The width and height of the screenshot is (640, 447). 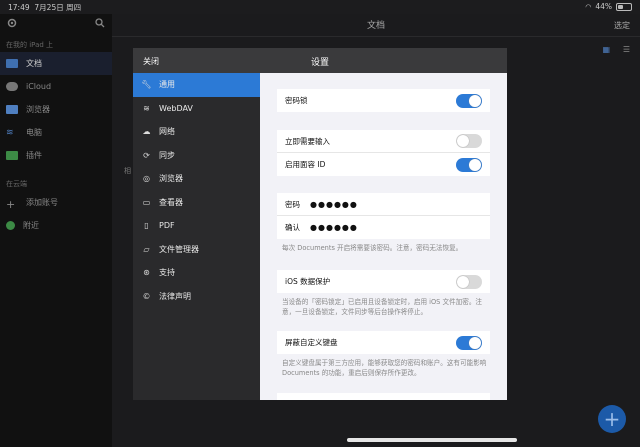 What do you see at coordinates (12, 63) in the screenshot?
I see `folder-icon` at bounding box center [12, 63].